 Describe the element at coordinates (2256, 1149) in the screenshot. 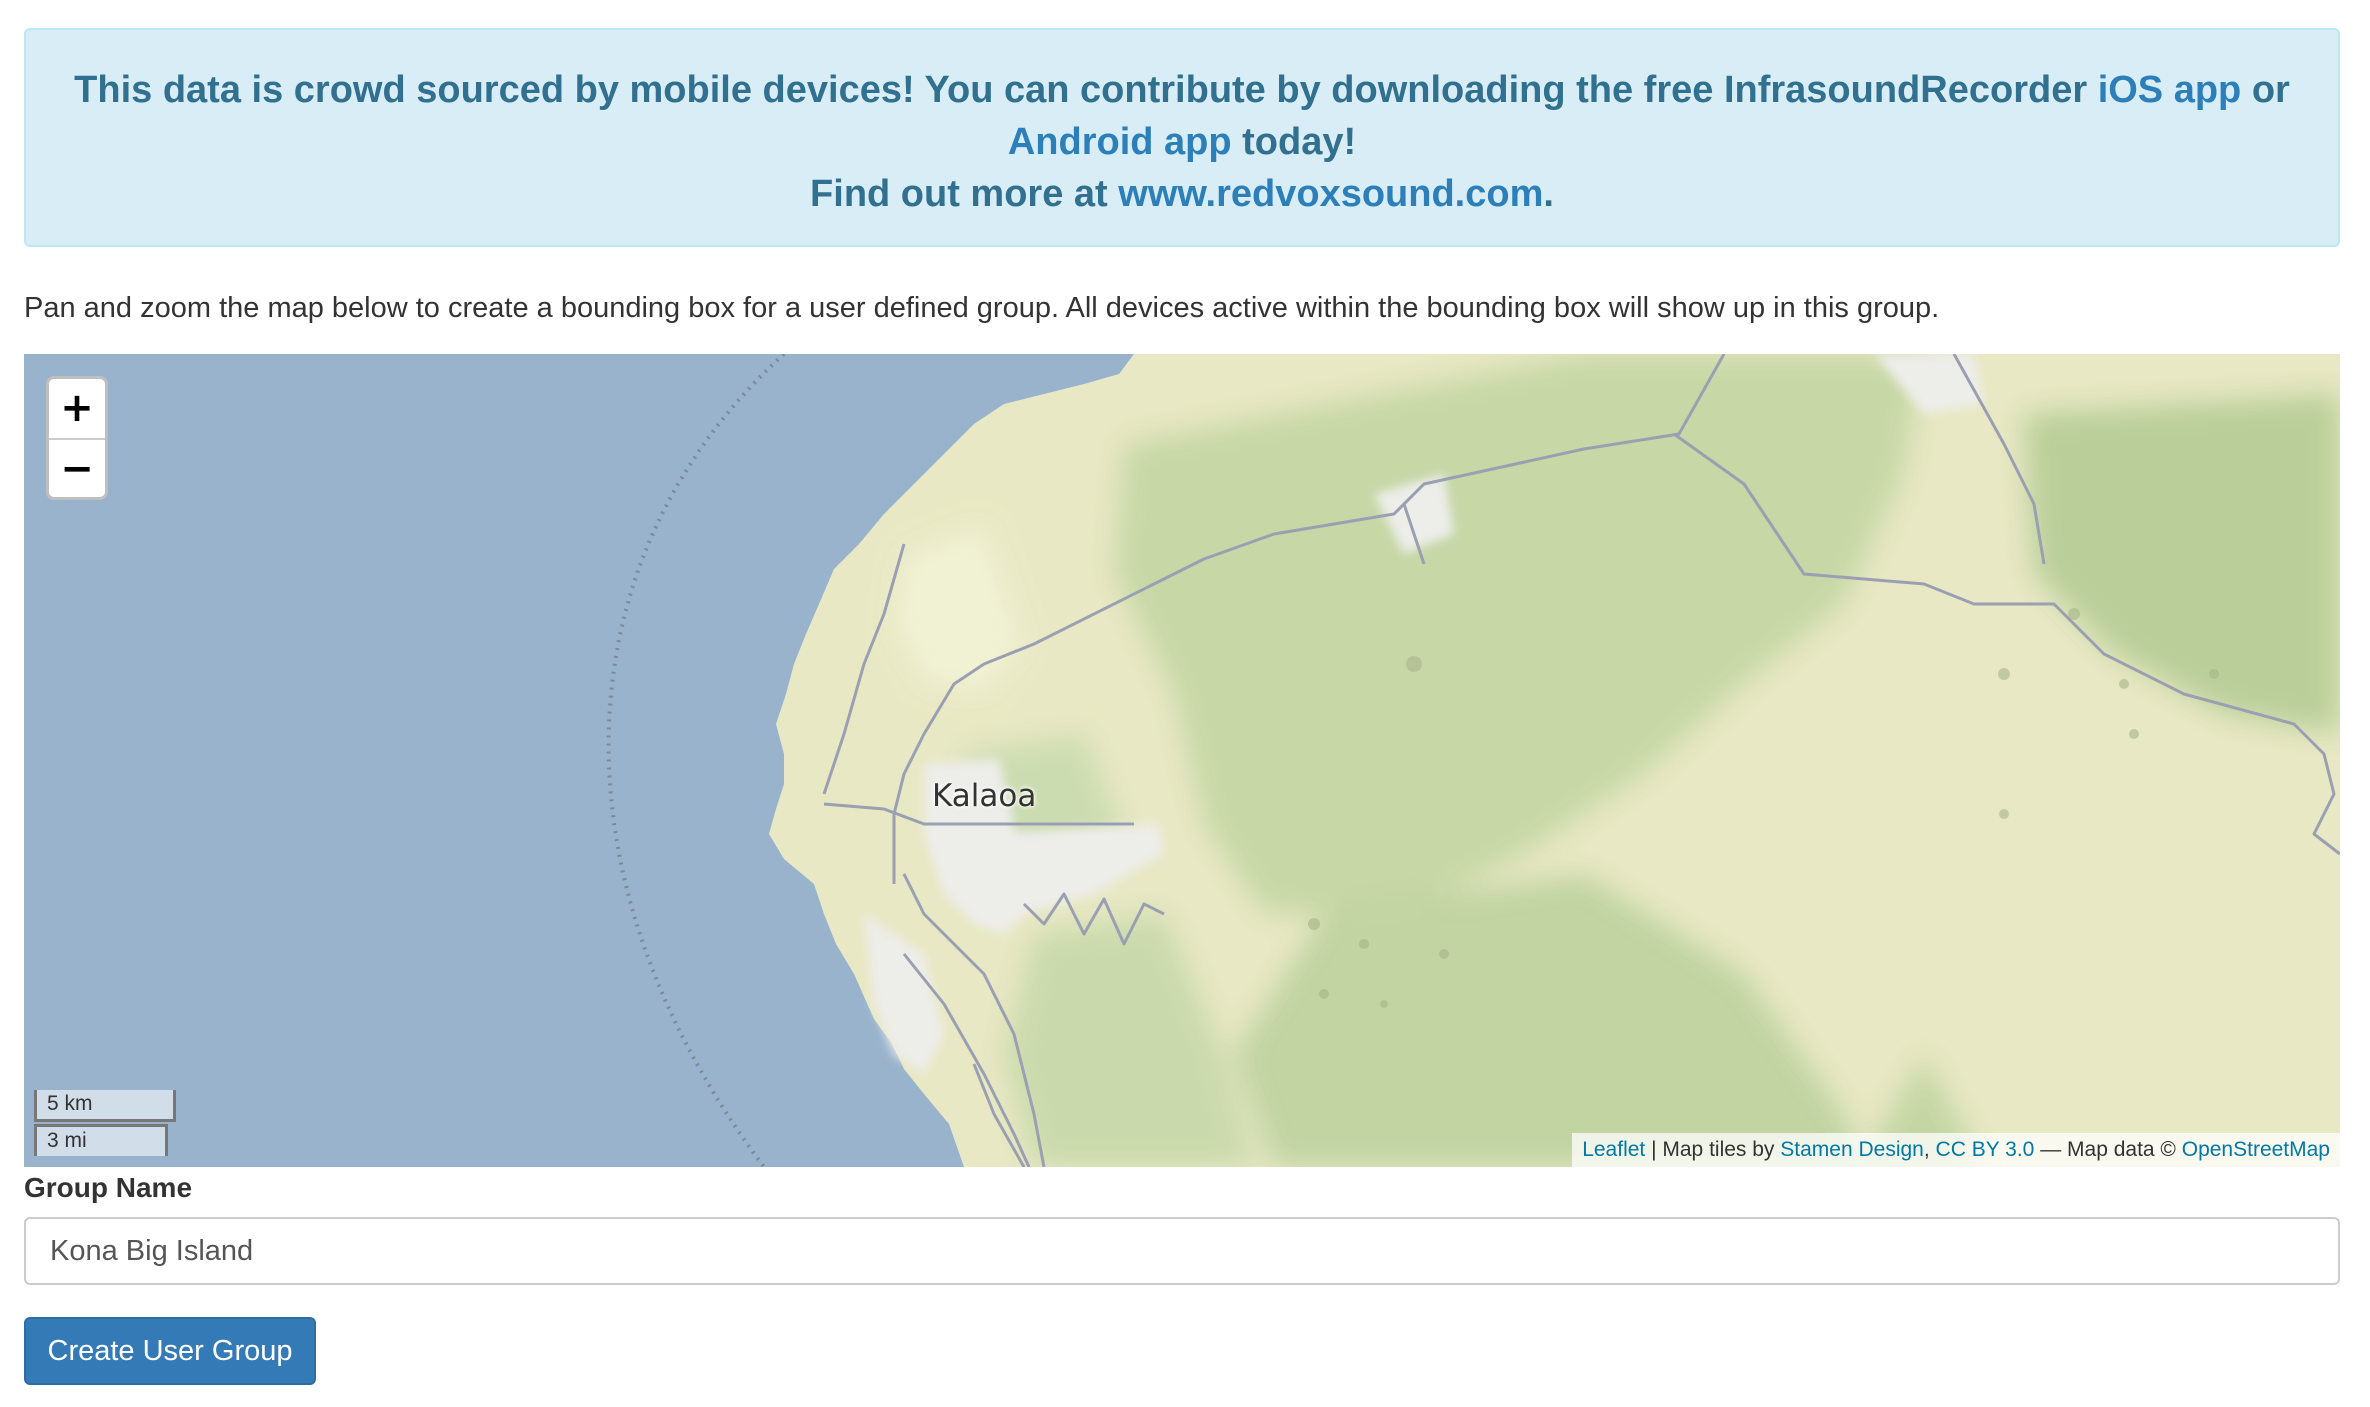

I see `osm-link: OpenStreetMap` at that location.